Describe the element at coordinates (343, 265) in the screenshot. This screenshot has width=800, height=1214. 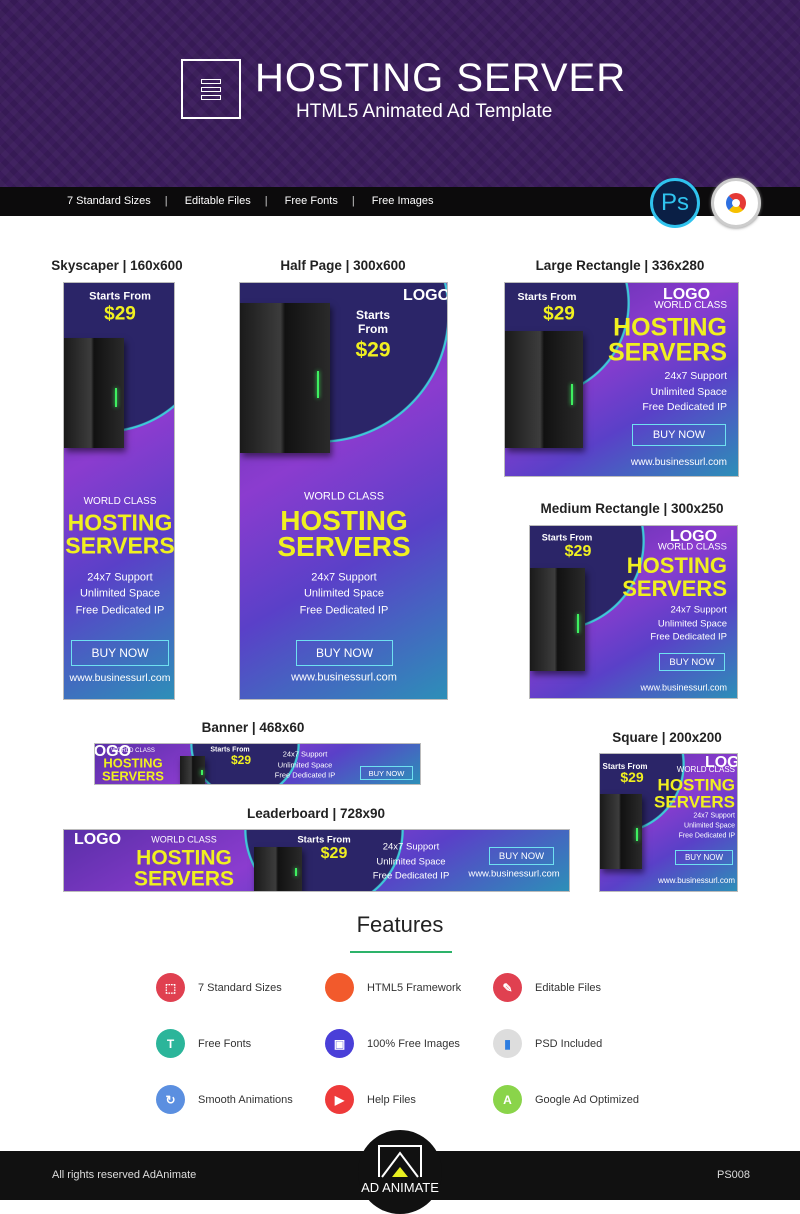
I see `ad-size-title: Half Page | 300x600` at that location.